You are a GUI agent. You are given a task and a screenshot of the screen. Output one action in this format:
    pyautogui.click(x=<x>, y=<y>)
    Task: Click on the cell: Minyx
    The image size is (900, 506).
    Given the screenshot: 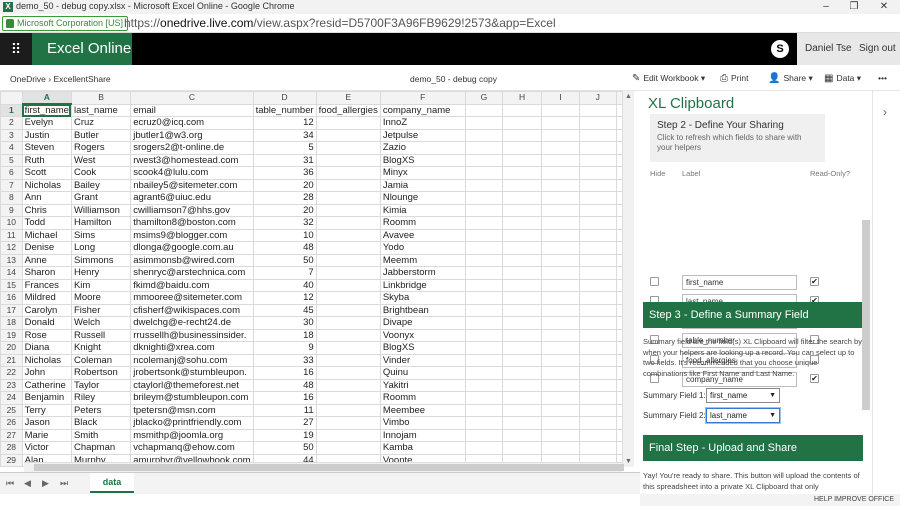 What is the action you would take?
    pyautogui.click(x=422, y=173)
    